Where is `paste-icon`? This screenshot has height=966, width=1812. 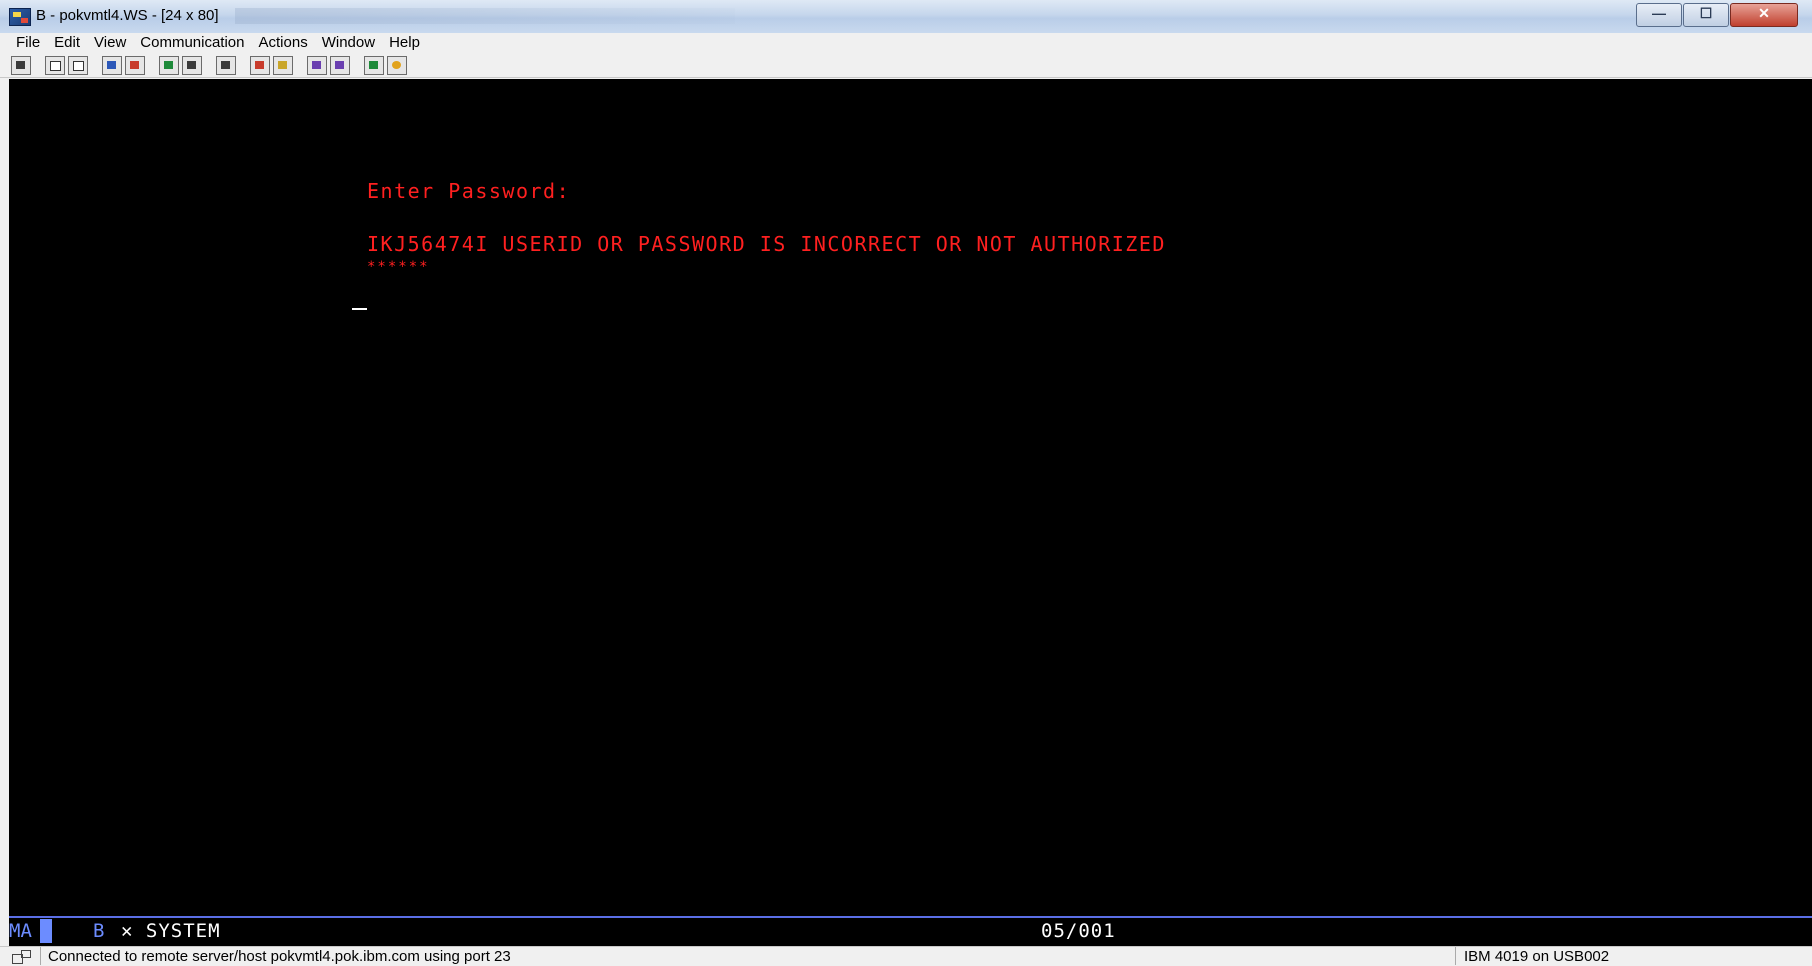
paste-icon is located at coordinates (78, 65).